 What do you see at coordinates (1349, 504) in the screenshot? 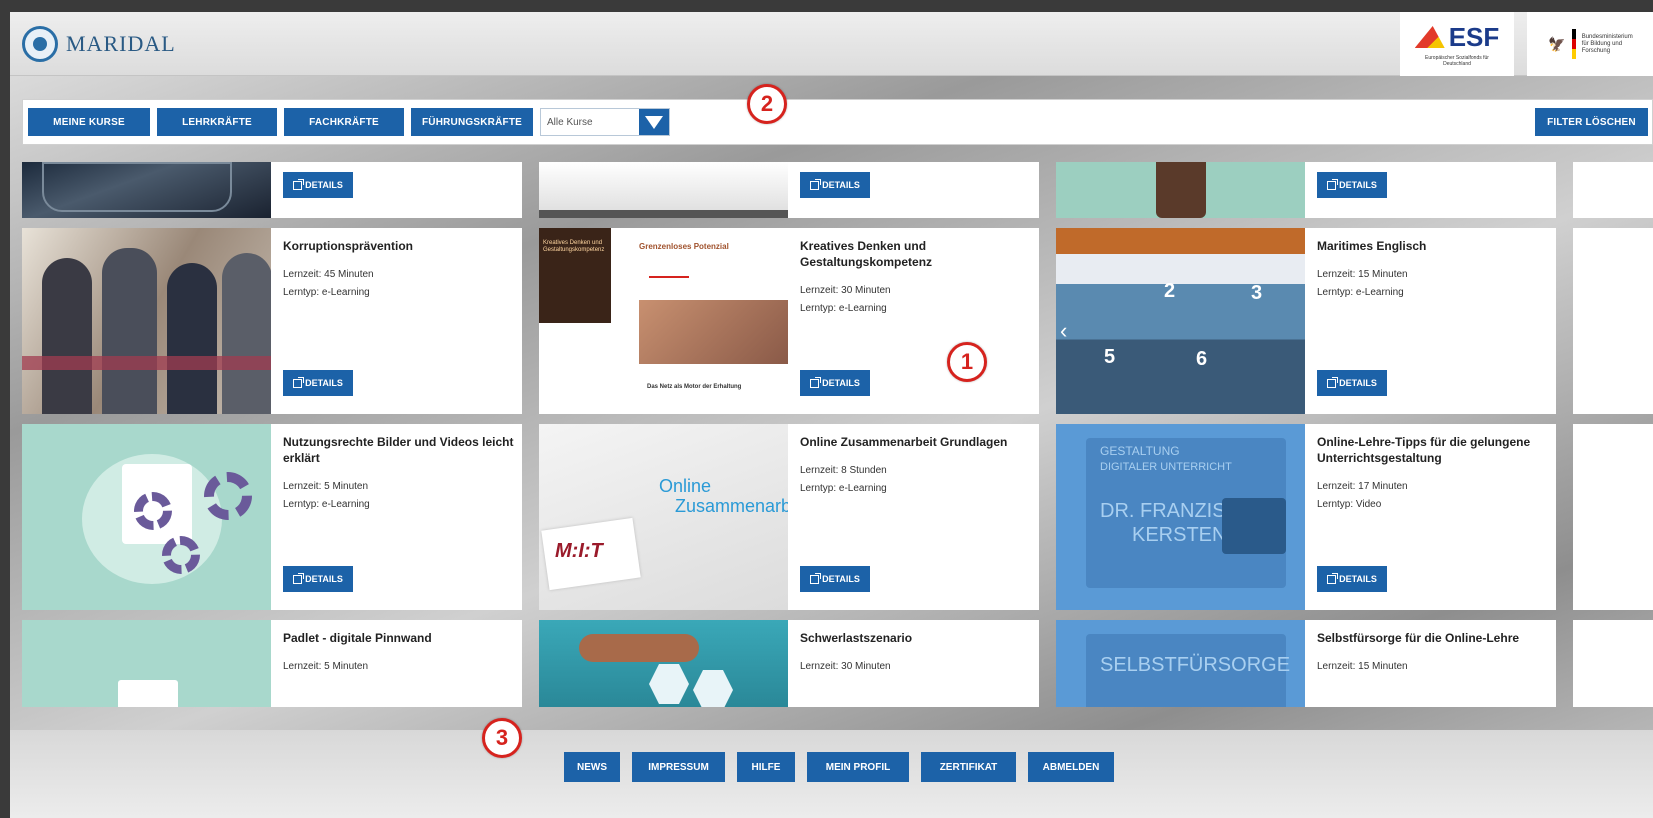
I see `course-type: Lerntyp: Video` at bounding box center [1349, 504].